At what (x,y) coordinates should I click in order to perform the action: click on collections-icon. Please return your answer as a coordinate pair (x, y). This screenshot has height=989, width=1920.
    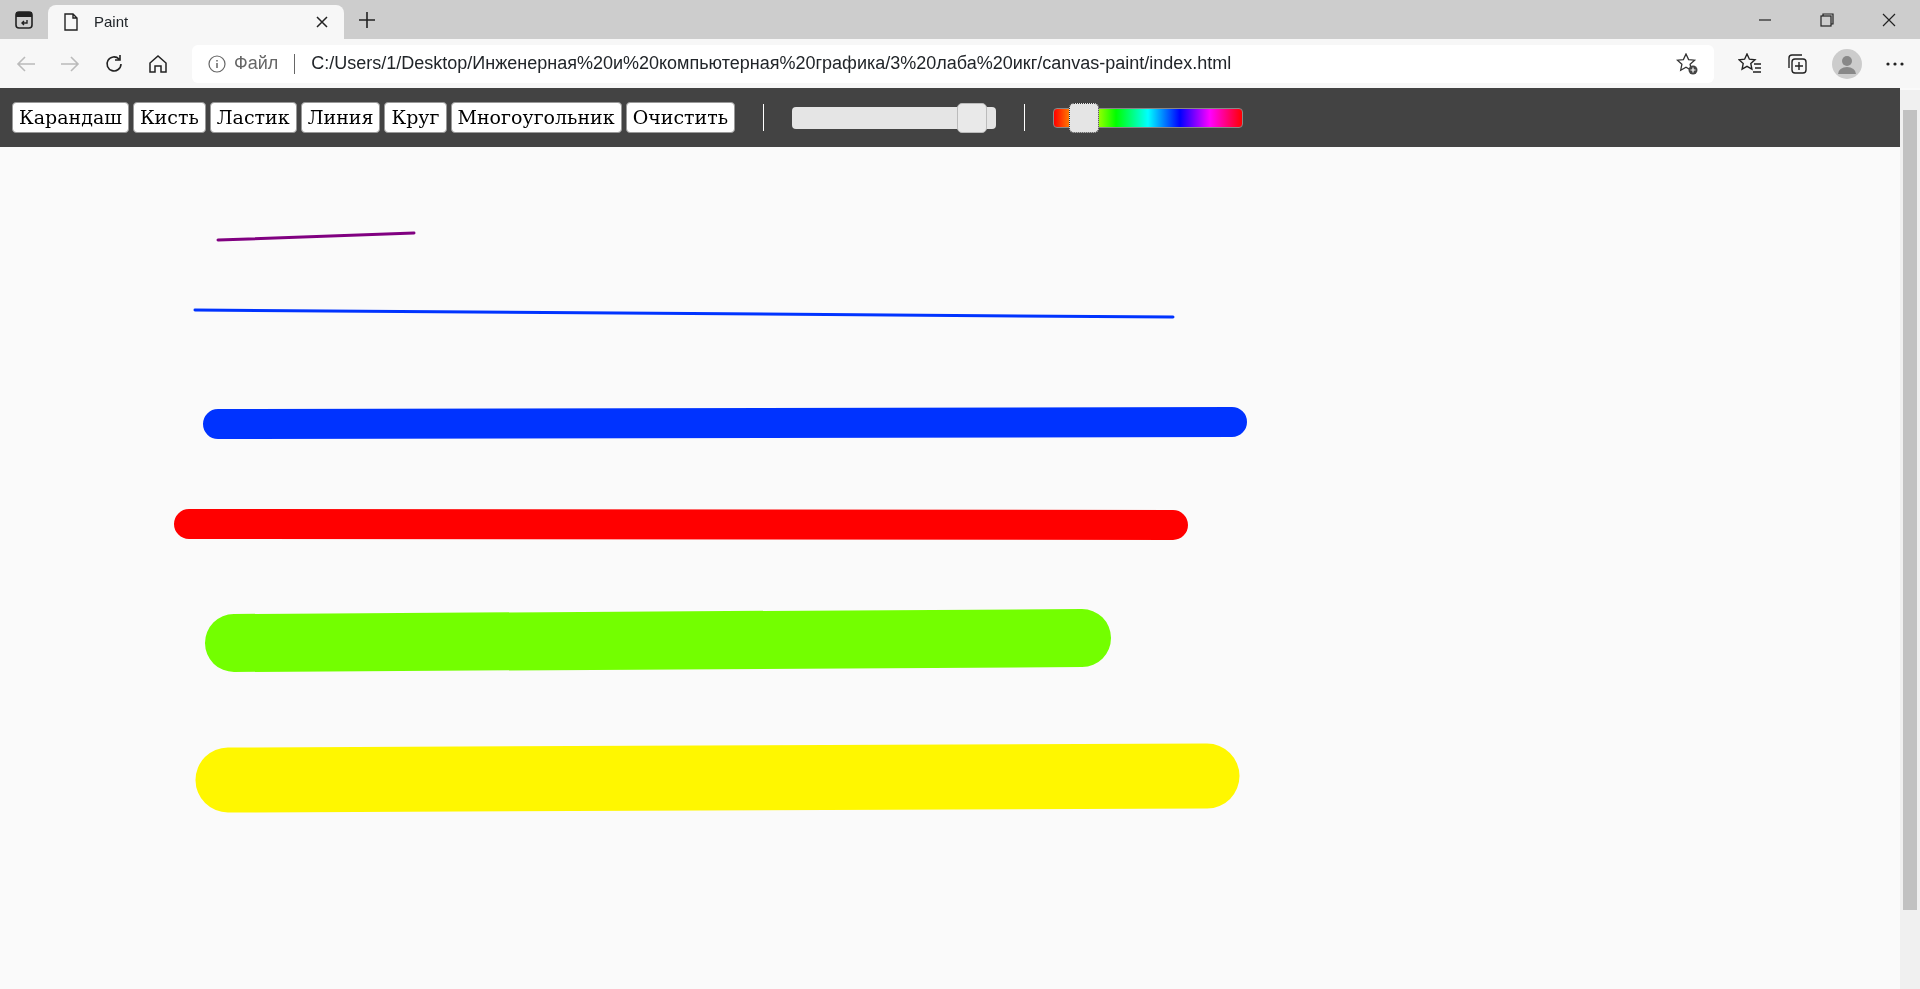
    Looking at the image, I should click on (1797, 63).